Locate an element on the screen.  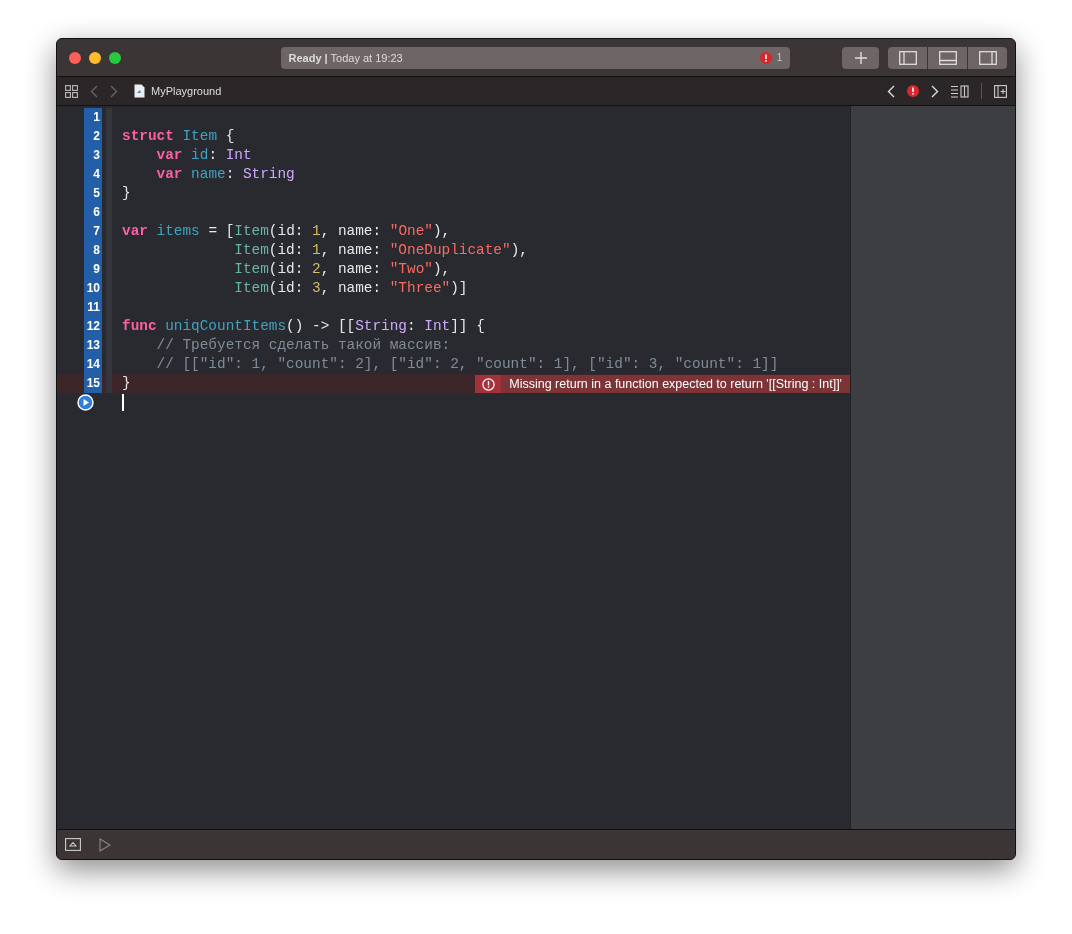
code-text: ]] { is located at coordinates (467, 326).